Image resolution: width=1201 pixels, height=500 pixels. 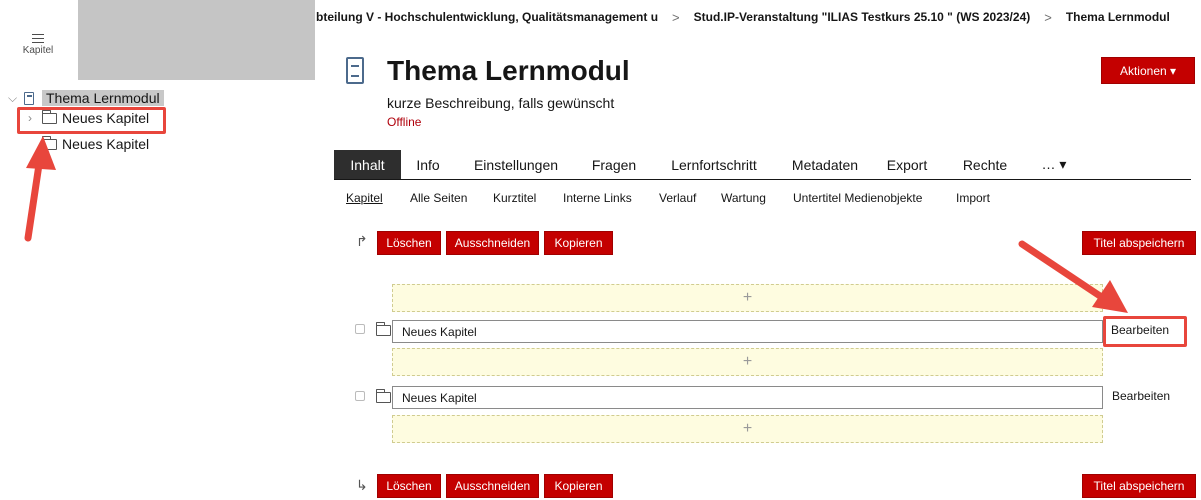 What do you see at coordinates (508, 70) in the screenshot?
I see `page-title: Thema Lernmodul` at bounding box center [508, 70].